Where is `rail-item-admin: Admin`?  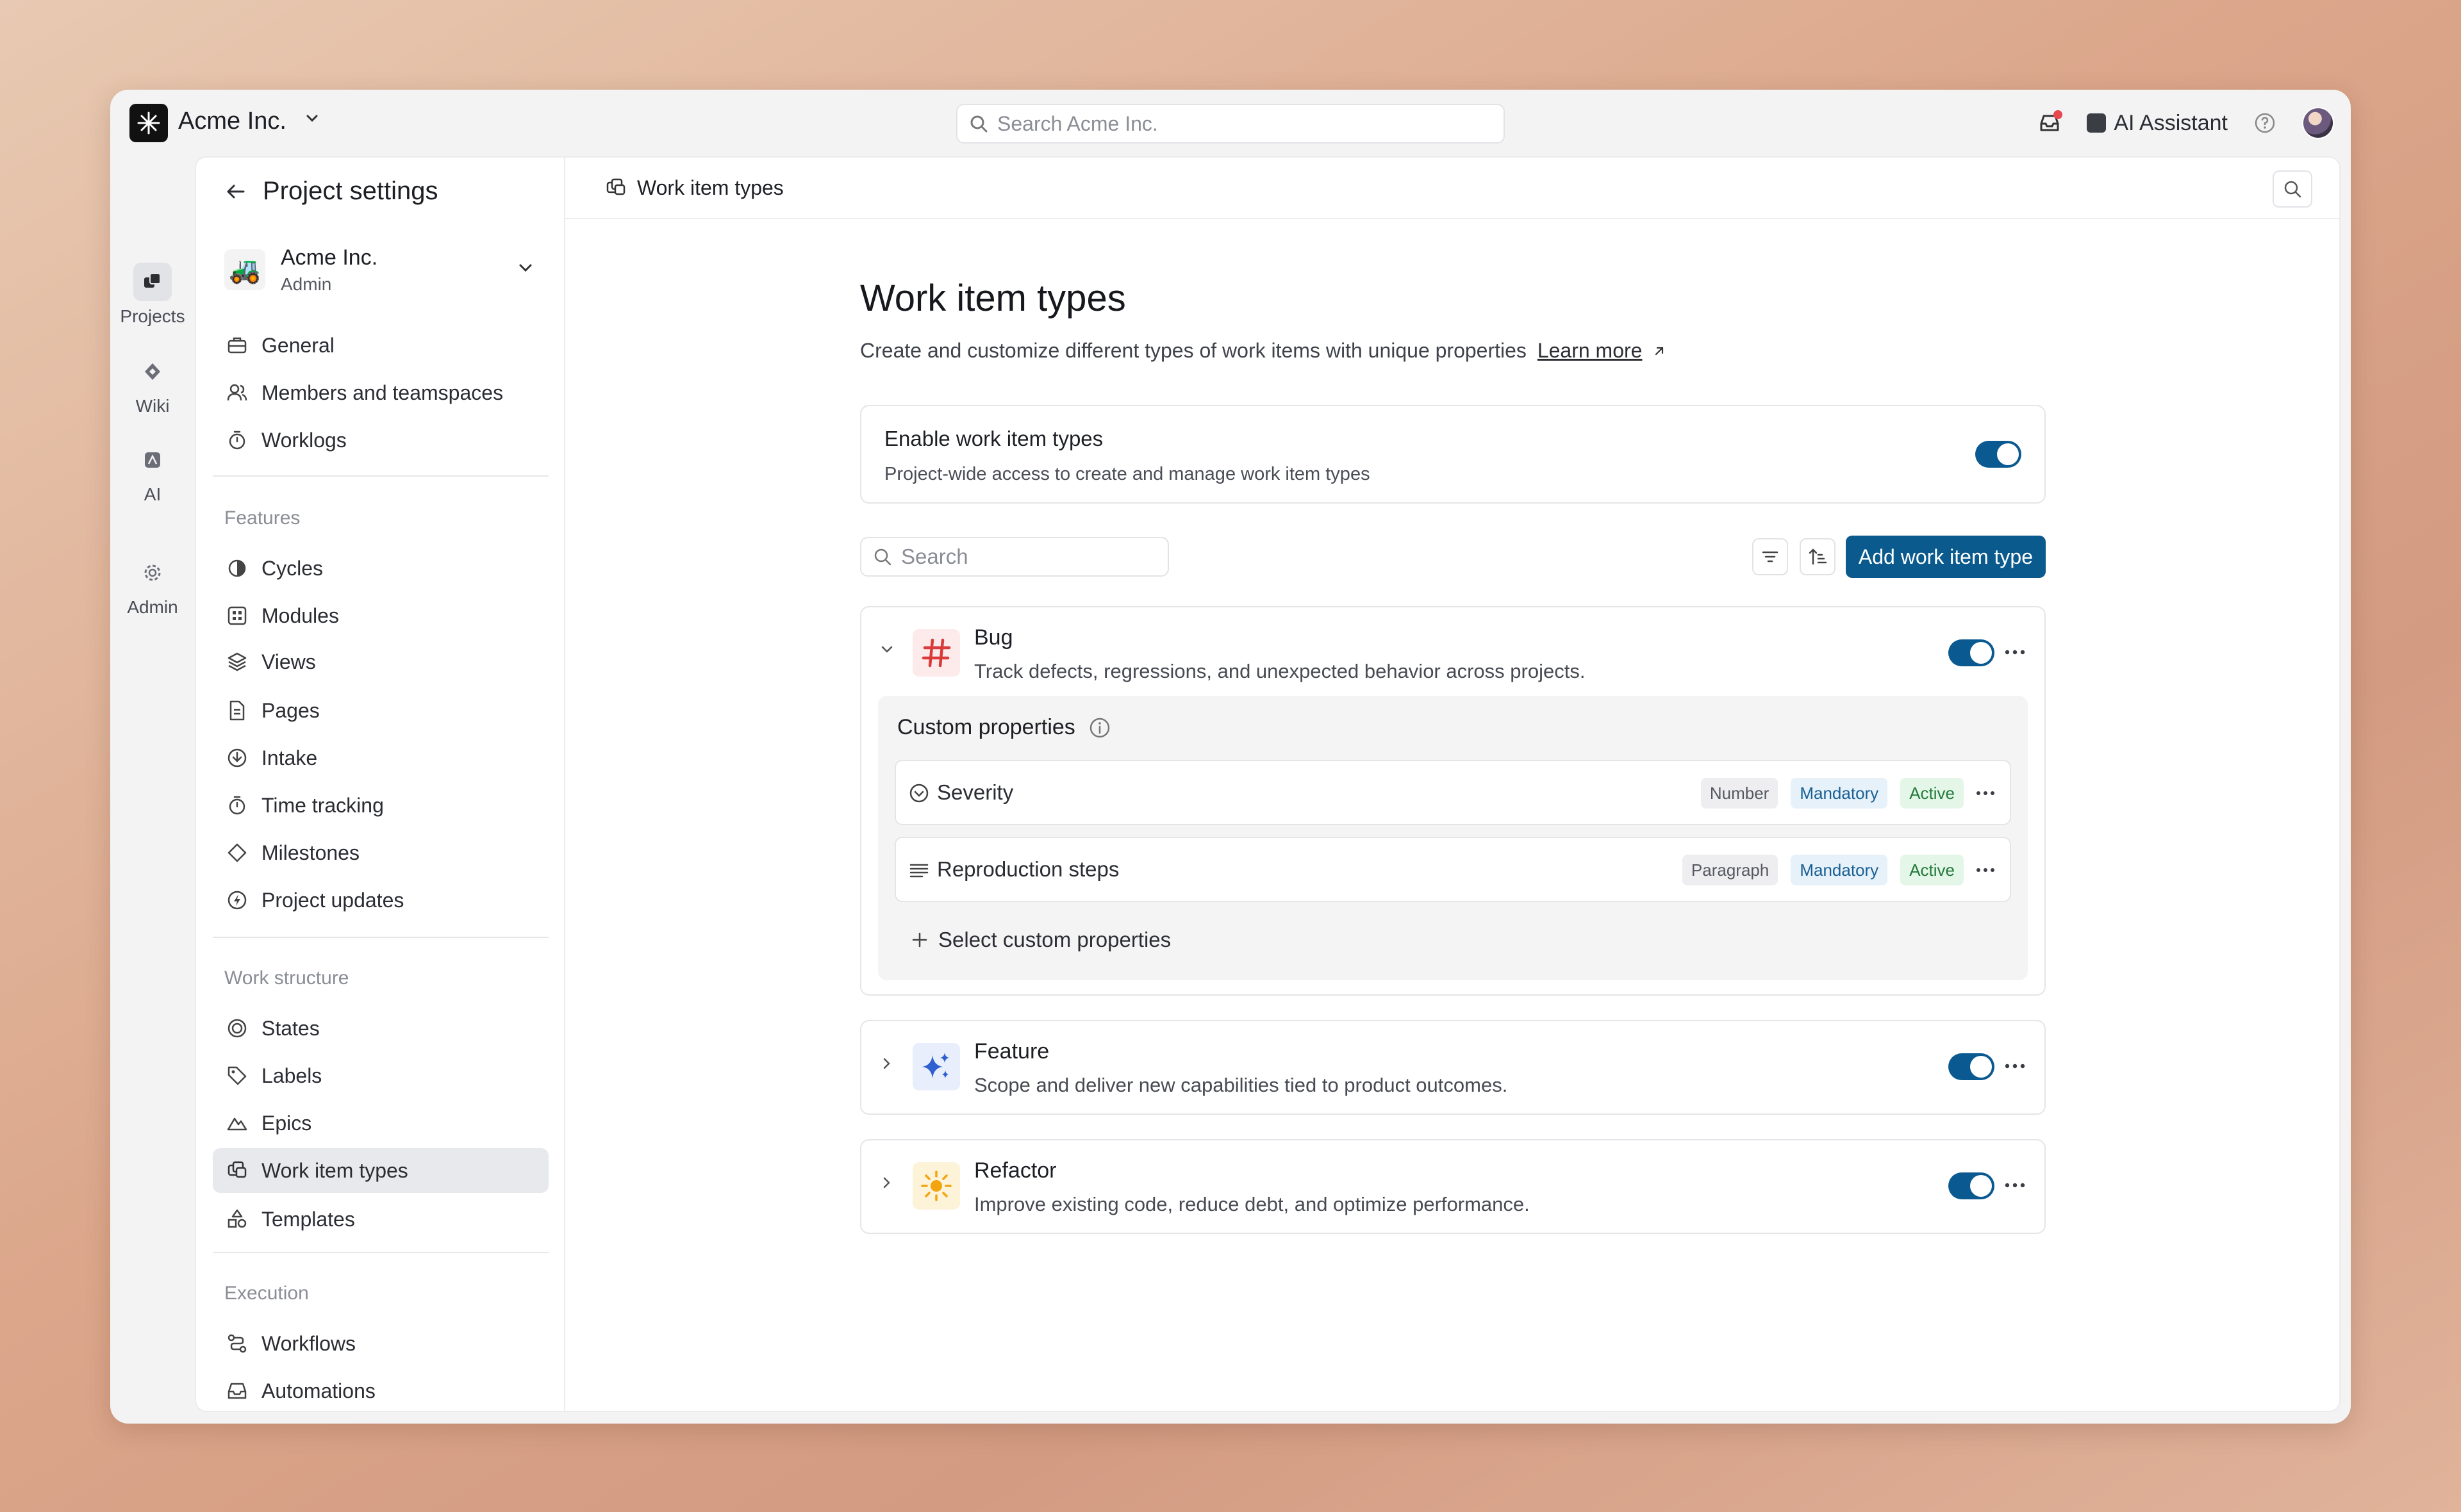 rail-item-admin: Admin is located at coordinates (152, 586).